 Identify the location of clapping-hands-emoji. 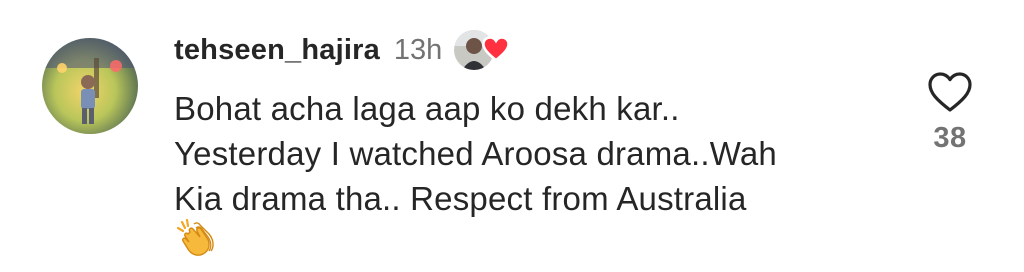
(195, 237).